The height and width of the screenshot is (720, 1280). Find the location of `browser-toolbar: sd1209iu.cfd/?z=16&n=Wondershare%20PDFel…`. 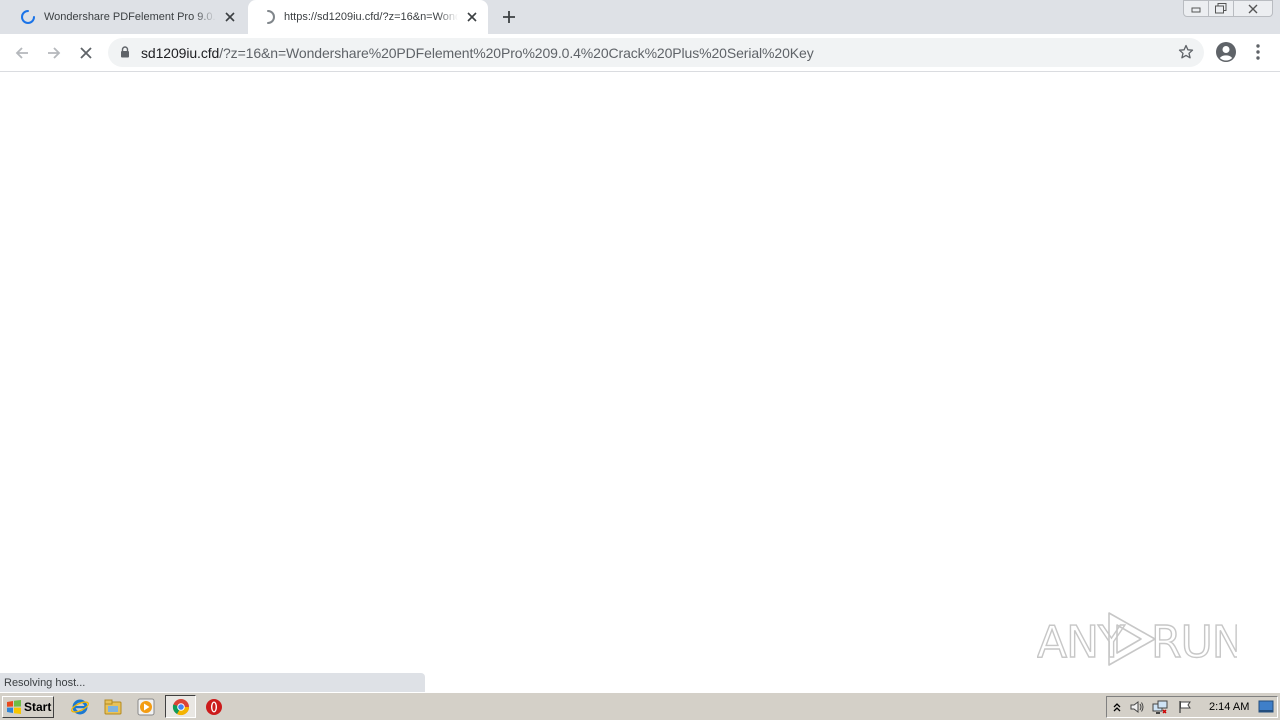

browser-toolbar: sd1209iu.cfd/?z=16&n=Wondershare%20PDFel… is located at coordinates (640, 53).